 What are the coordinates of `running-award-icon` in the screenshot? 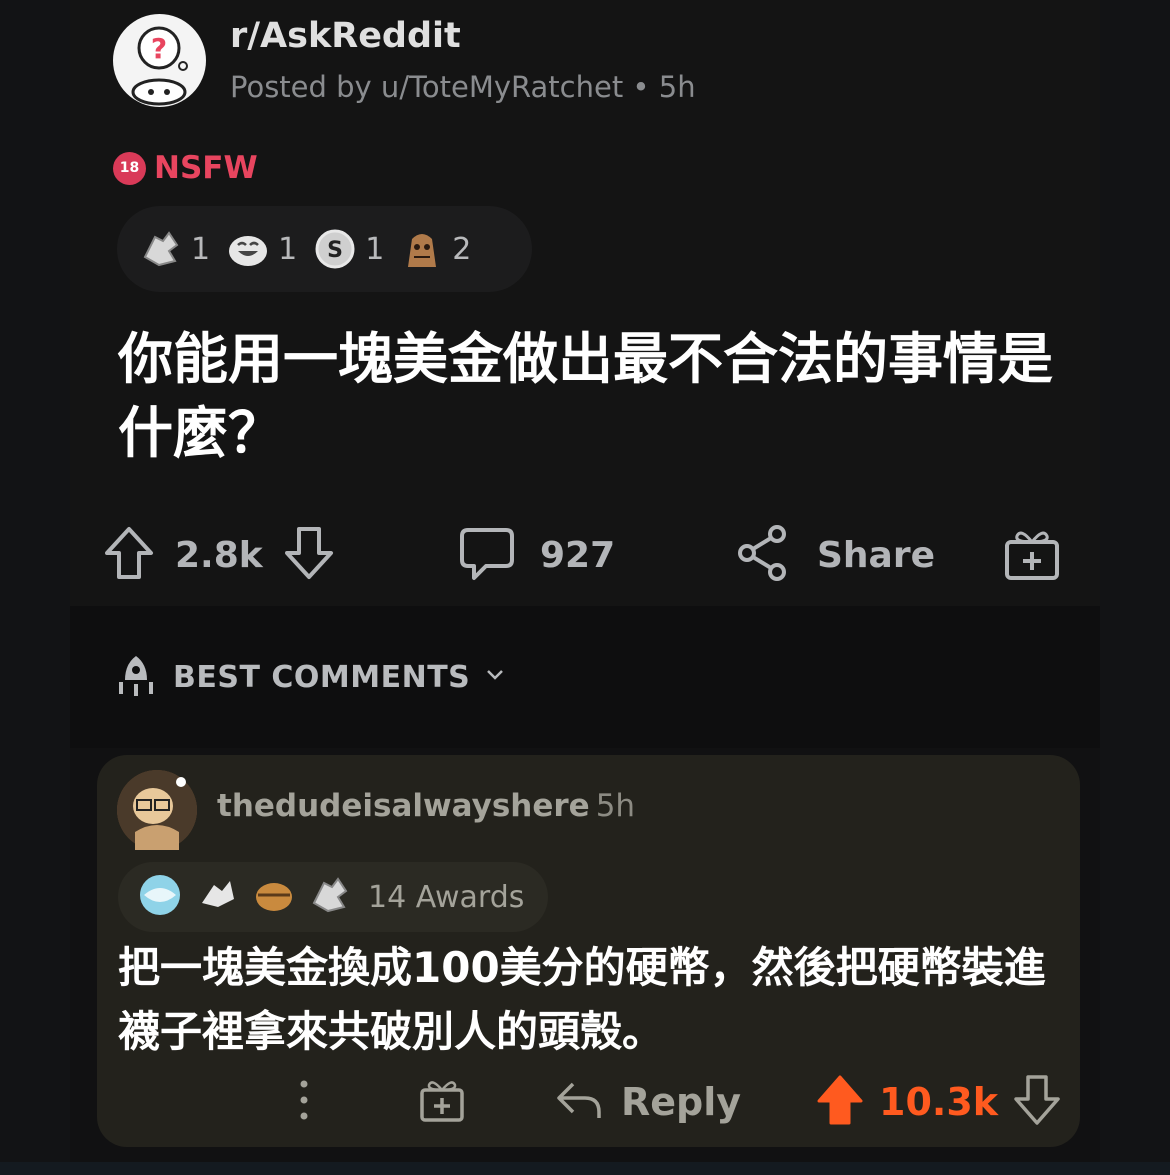 It's located at (218, 897).